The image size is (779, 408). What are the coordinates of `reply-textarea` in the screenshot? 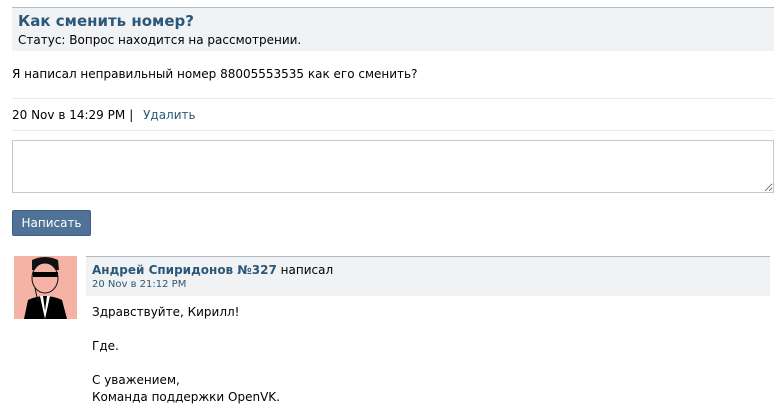 It's located at (393, 166).